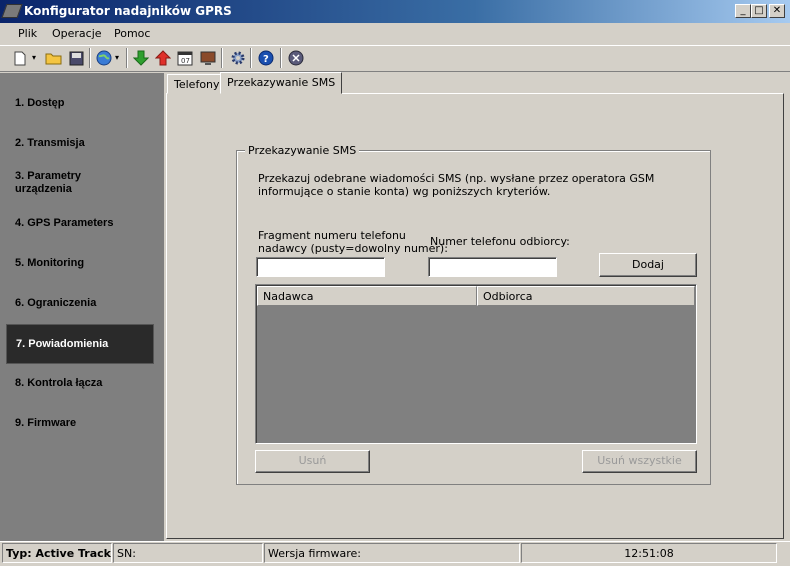 This screenshot has width=790, height=566. I want to click on exit-icon, so click(296, 58).